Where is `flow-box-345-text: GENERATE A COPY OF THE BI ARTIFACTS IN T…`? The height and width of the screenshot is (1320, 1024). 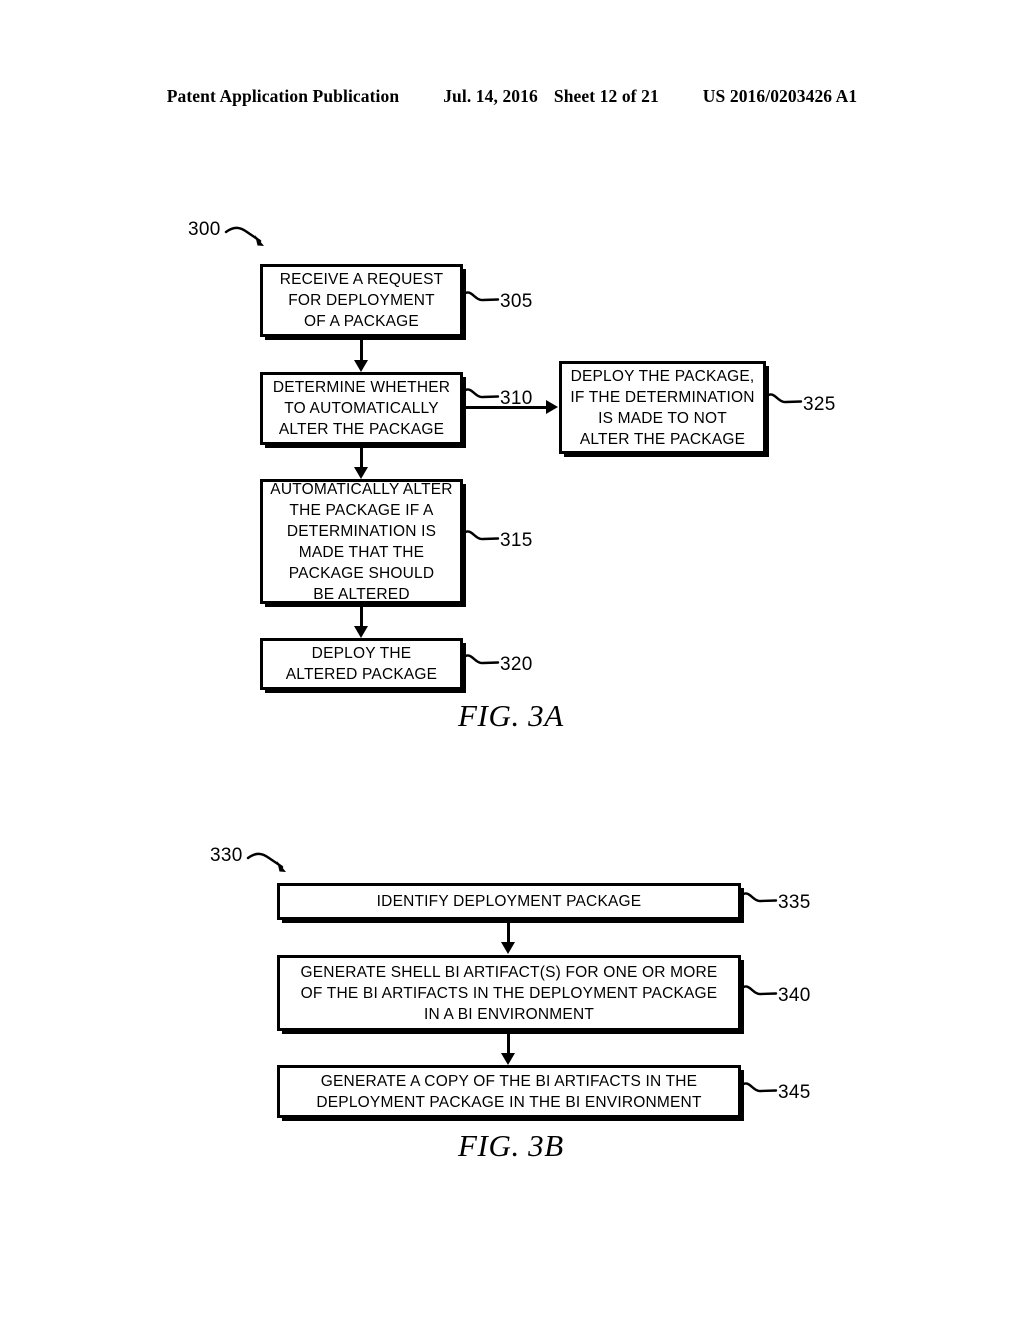
flow-box-345-text: GENERATE A COPY OF THE BI ARTIFACTS IN T… is located at coordinates (509, 1092).